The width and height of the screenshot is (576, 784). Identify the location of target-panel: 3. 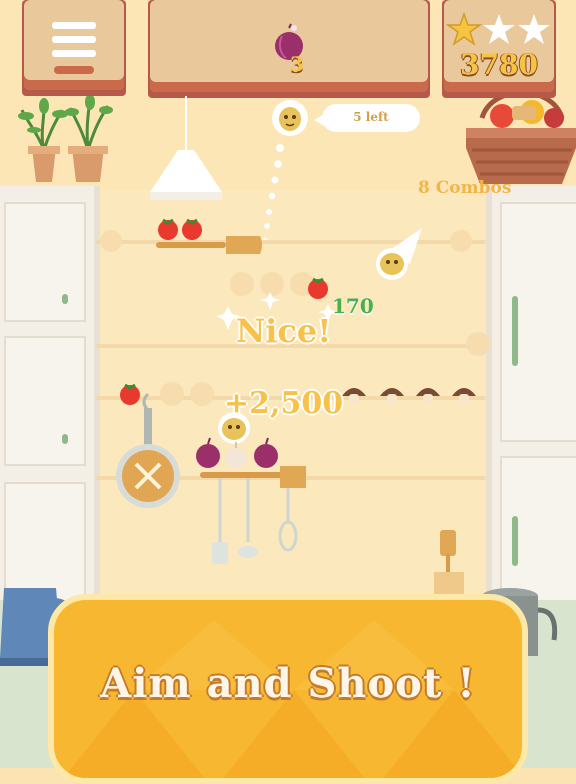
(289, 46).